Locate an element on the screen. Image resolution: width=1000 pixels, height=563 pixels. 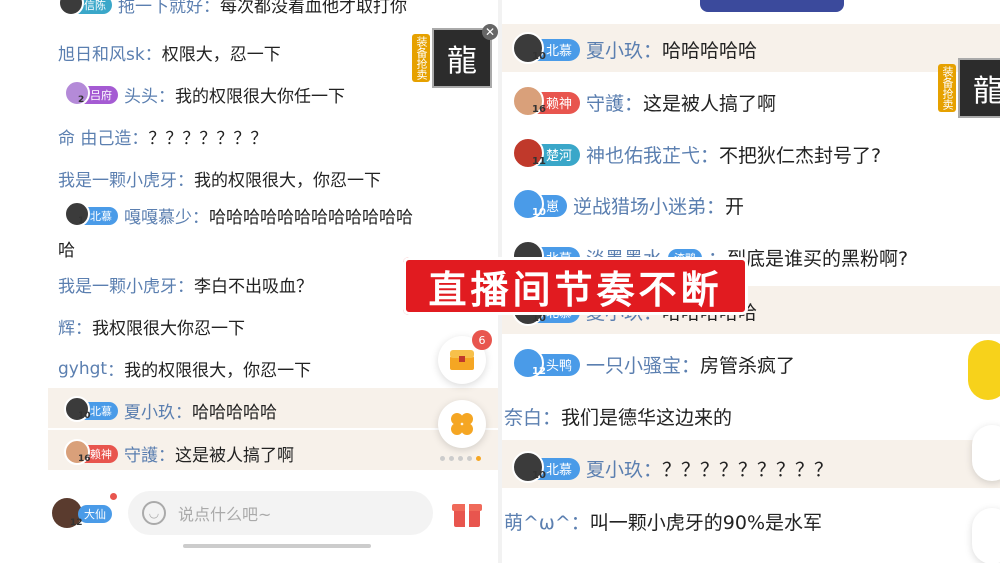
message-text-continued: 哈 is located at coordinates (66, 251).